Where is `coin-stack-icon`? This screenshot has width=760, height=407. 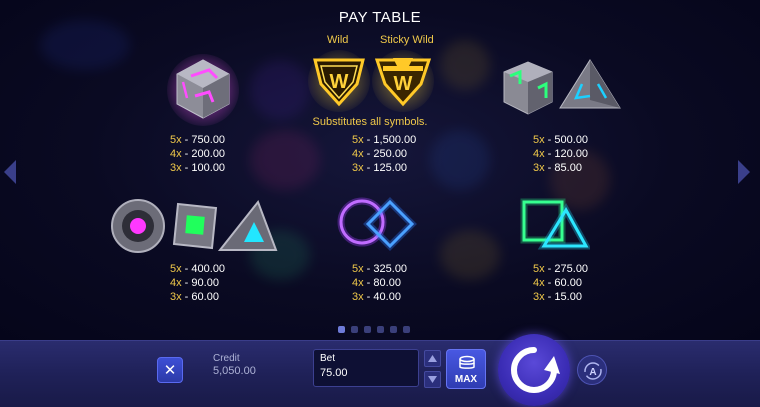 coin-stack-icon is located at coordinates (467, 362).